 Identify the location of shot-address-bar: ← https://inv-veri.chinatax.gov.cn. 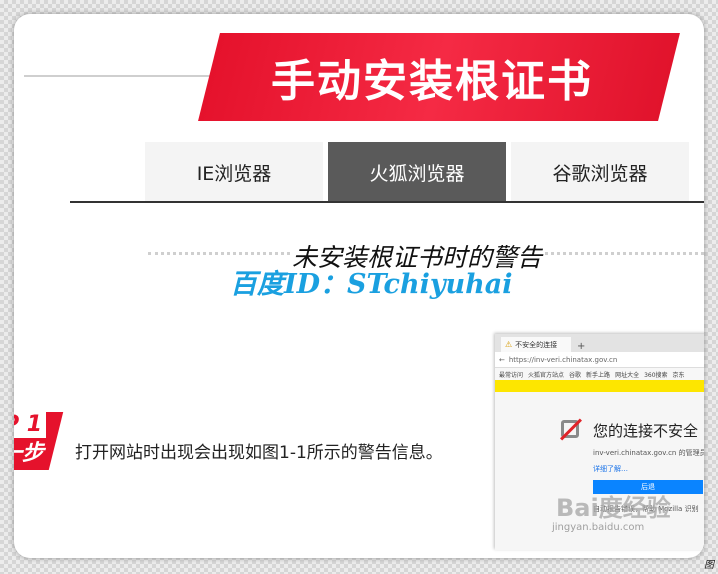
(599, 360).